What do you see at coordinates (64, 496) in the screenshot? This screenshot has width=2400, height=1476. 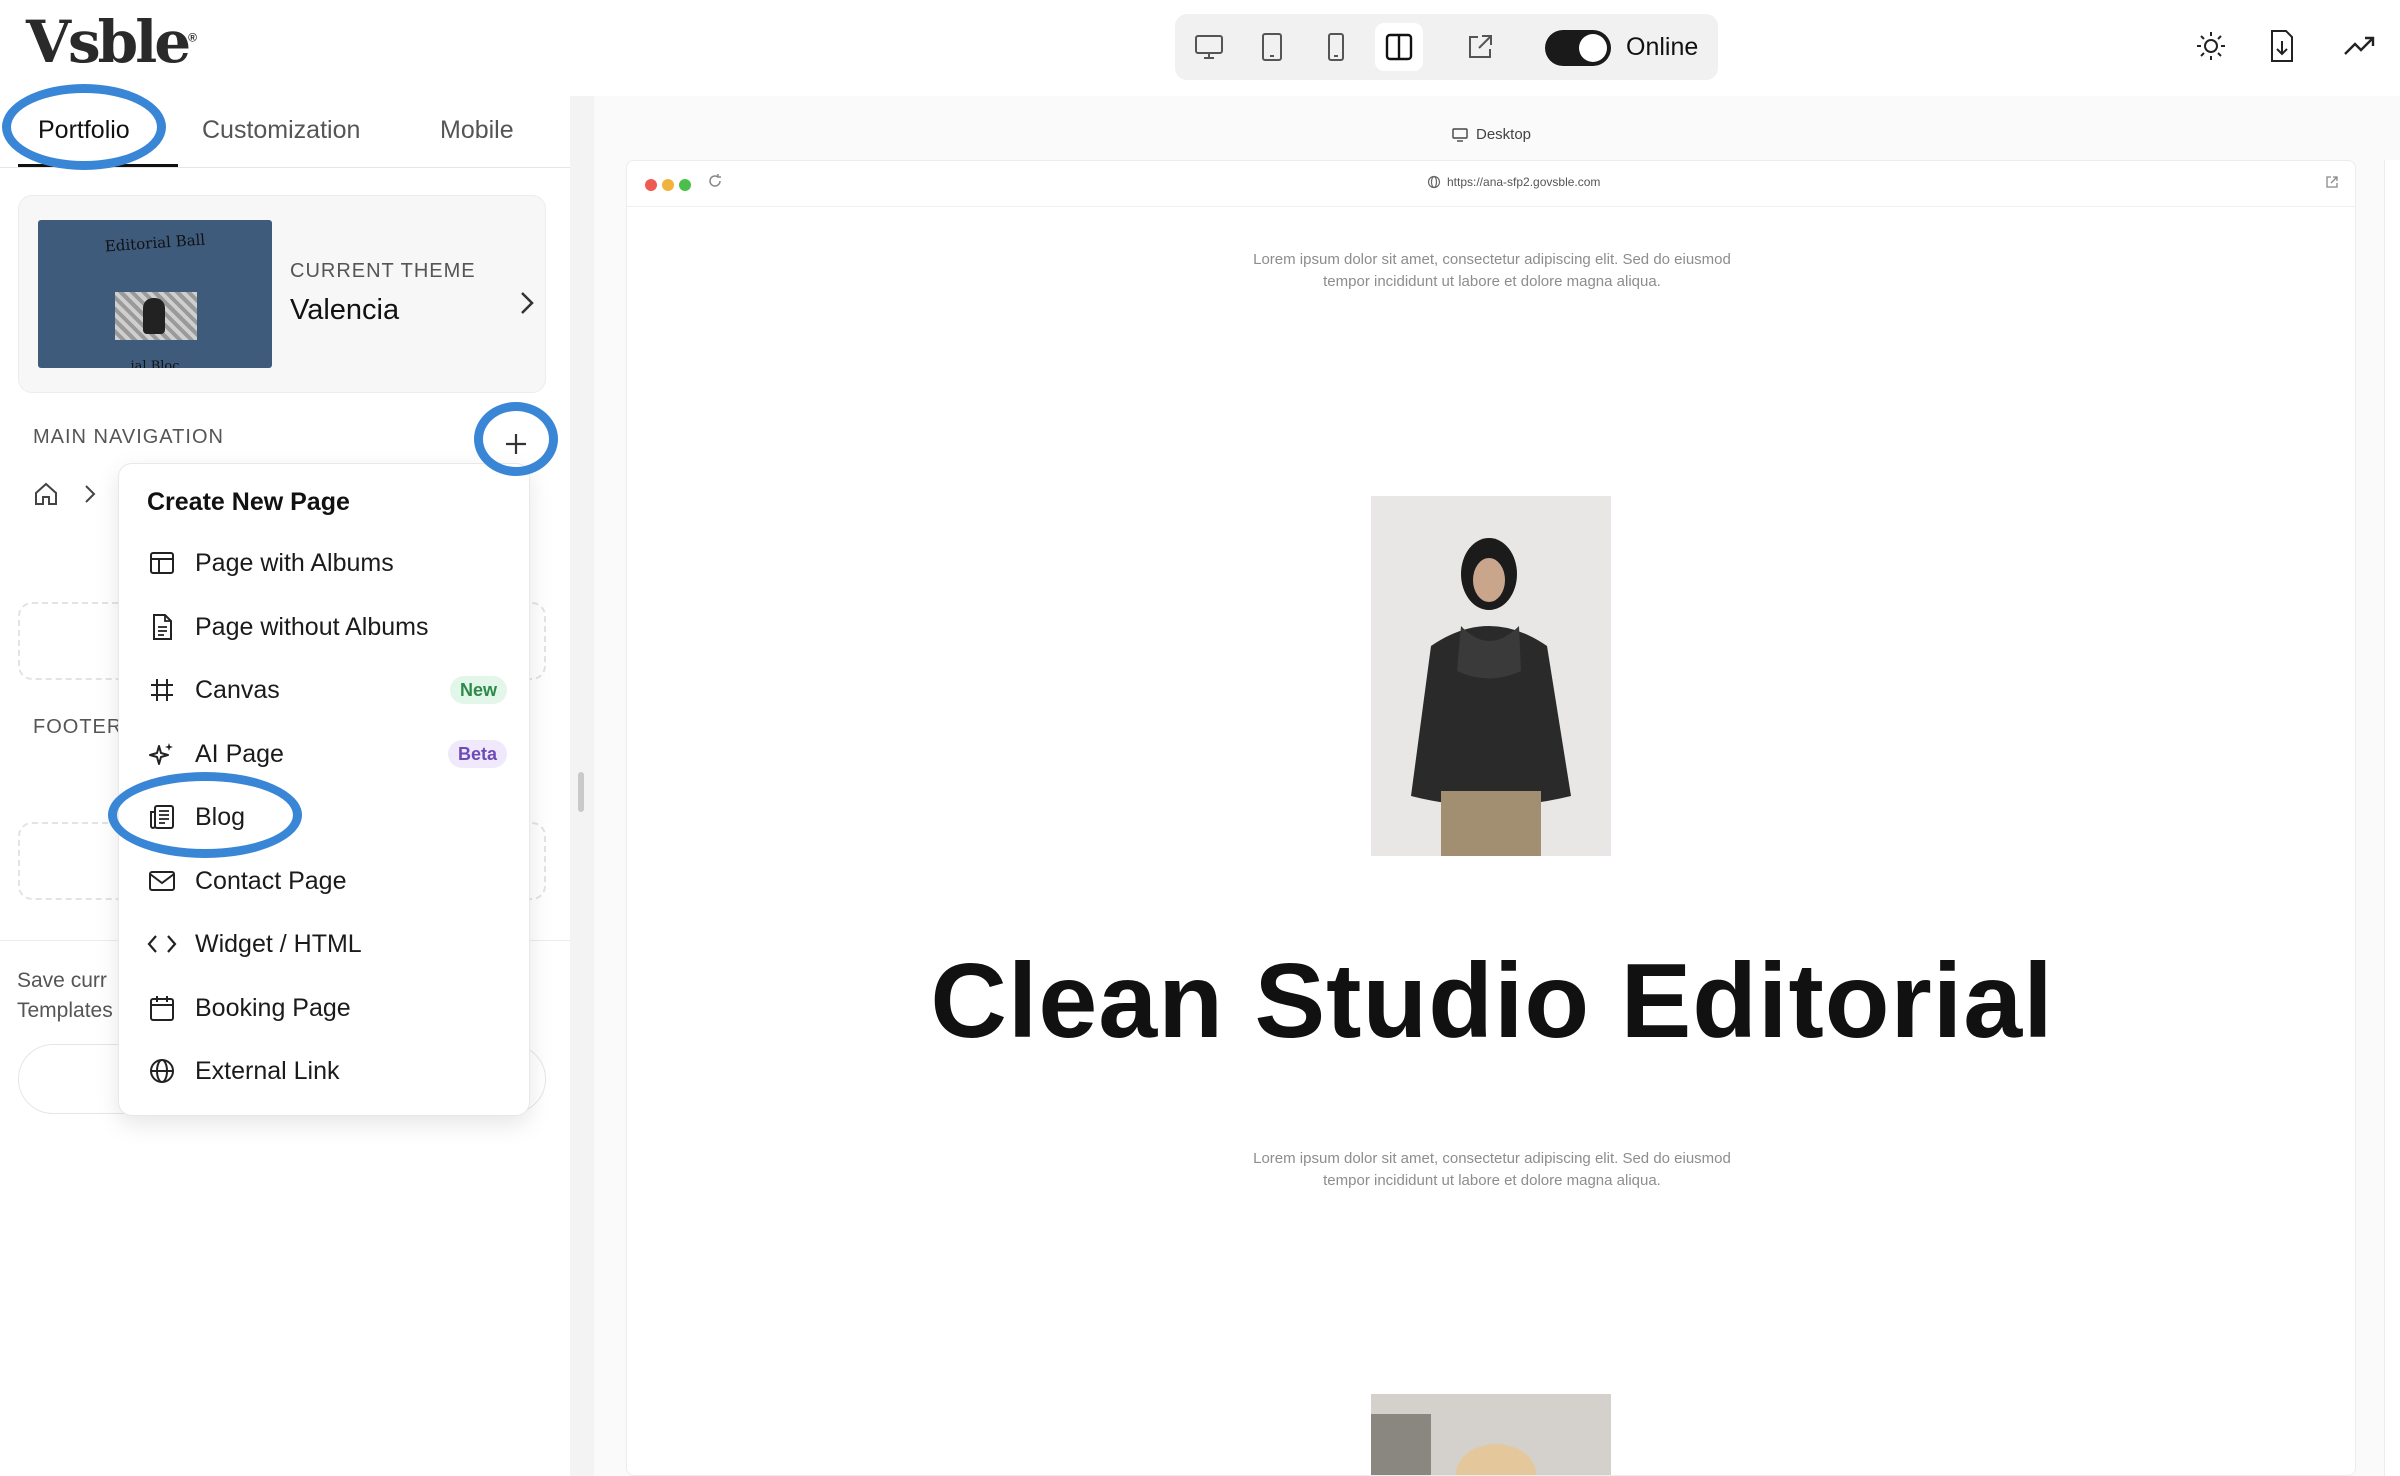 I see `navigation-breadcrumb` at bounding box center [64, 496].